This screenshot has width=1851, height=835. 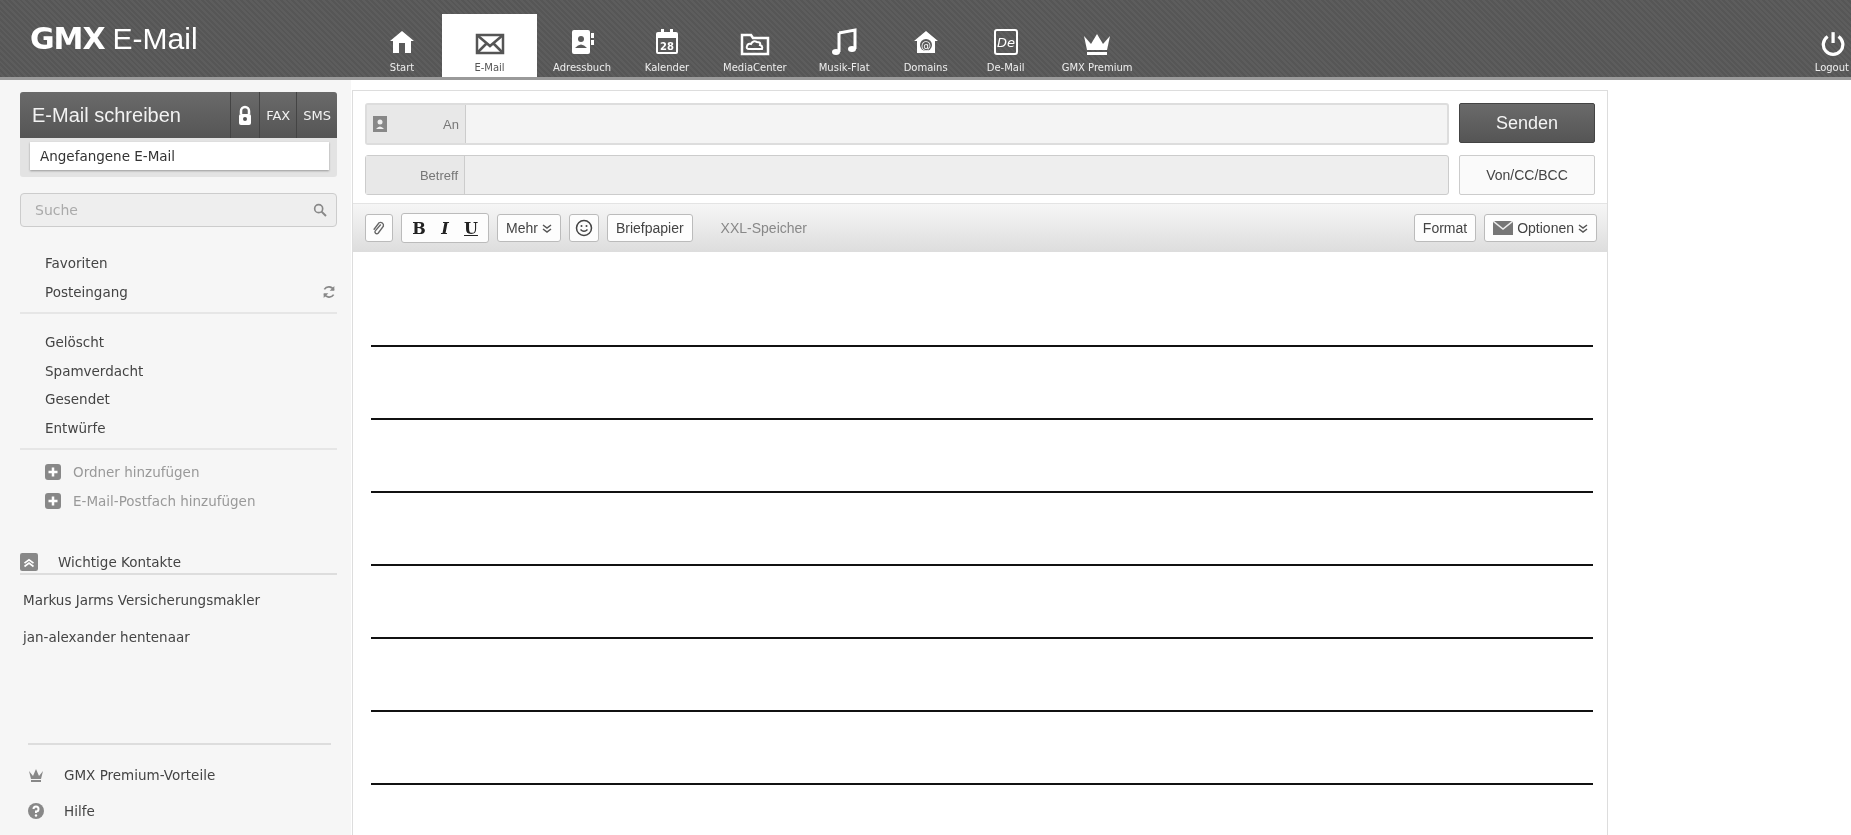 What do you see at coordinates (419, 228) in the screenshot?
I see `bold-button: B` at bounding box center [419, 228].